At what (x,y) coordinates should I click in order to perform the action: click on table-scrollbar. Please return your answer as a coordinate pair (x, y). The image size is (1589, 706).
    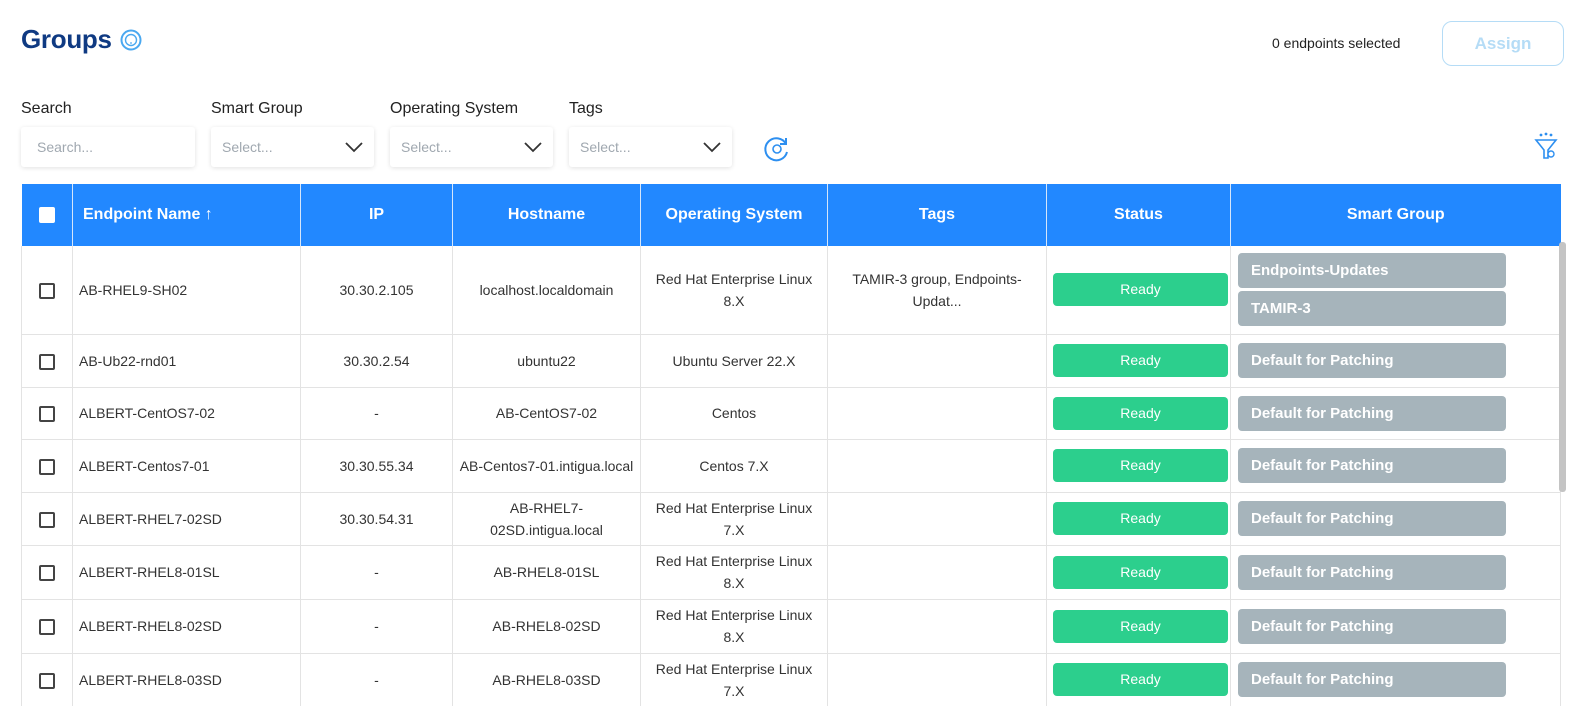
    Looking at the image, I should click on (1562, 367).